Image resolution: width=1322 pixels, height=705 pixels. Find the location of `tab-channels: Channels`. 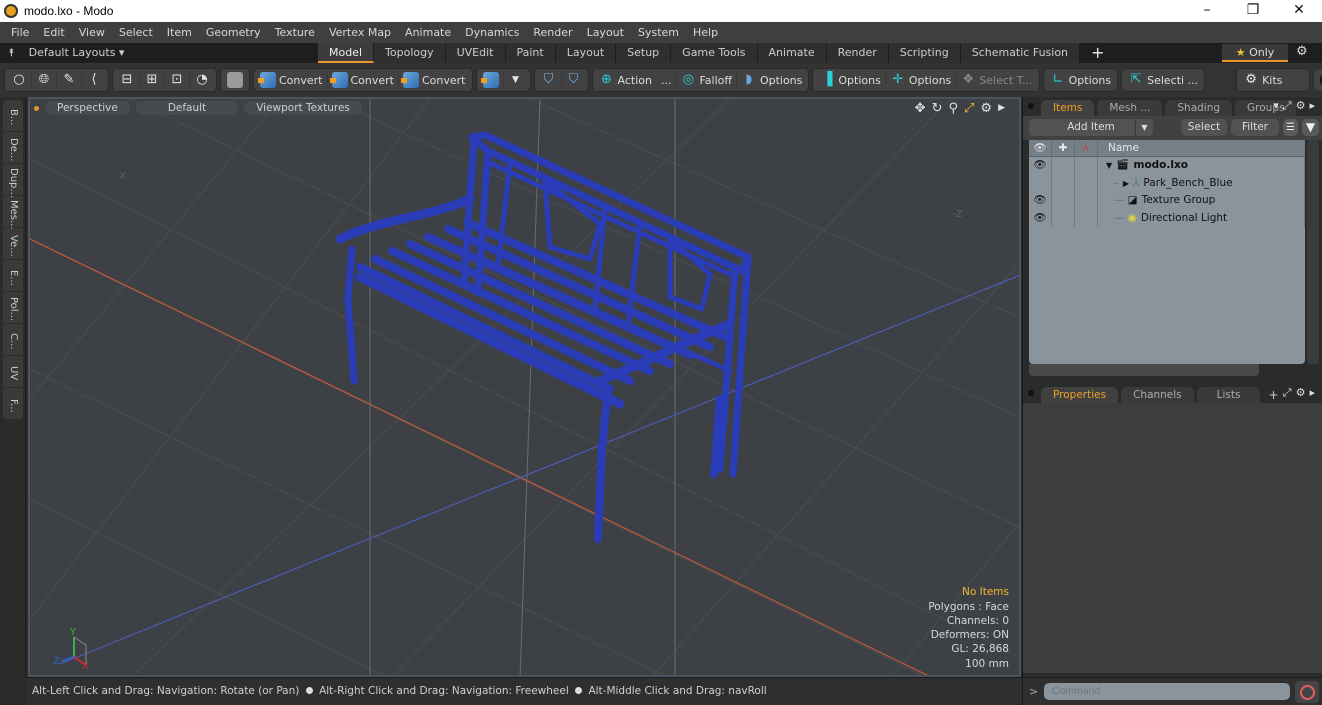

tab-channels: Channels is located at coordinates (1157, 395).